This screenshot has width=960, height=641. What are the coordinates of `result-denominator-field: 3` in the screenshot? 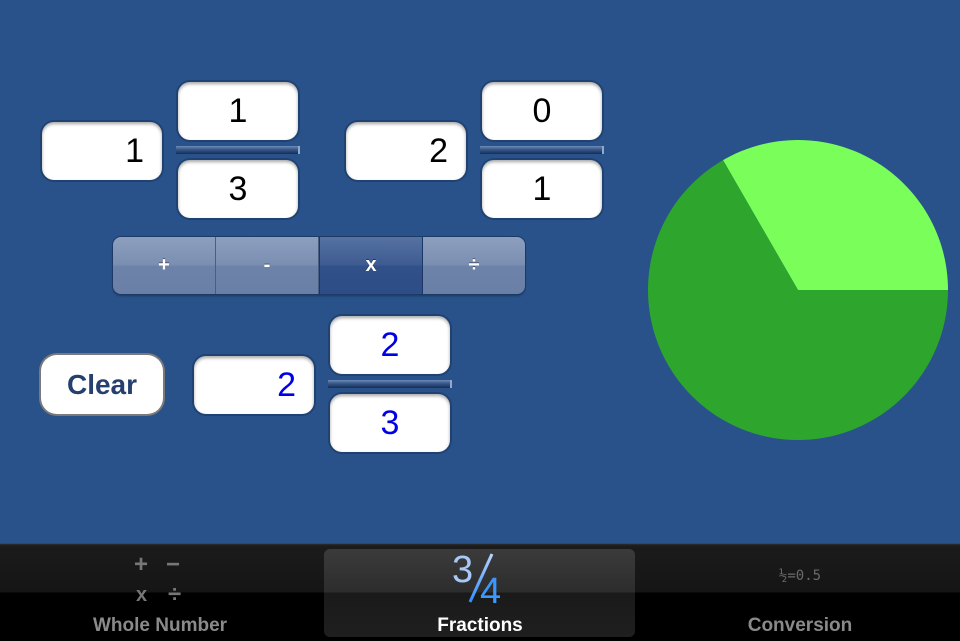 It's located at (390, 423).